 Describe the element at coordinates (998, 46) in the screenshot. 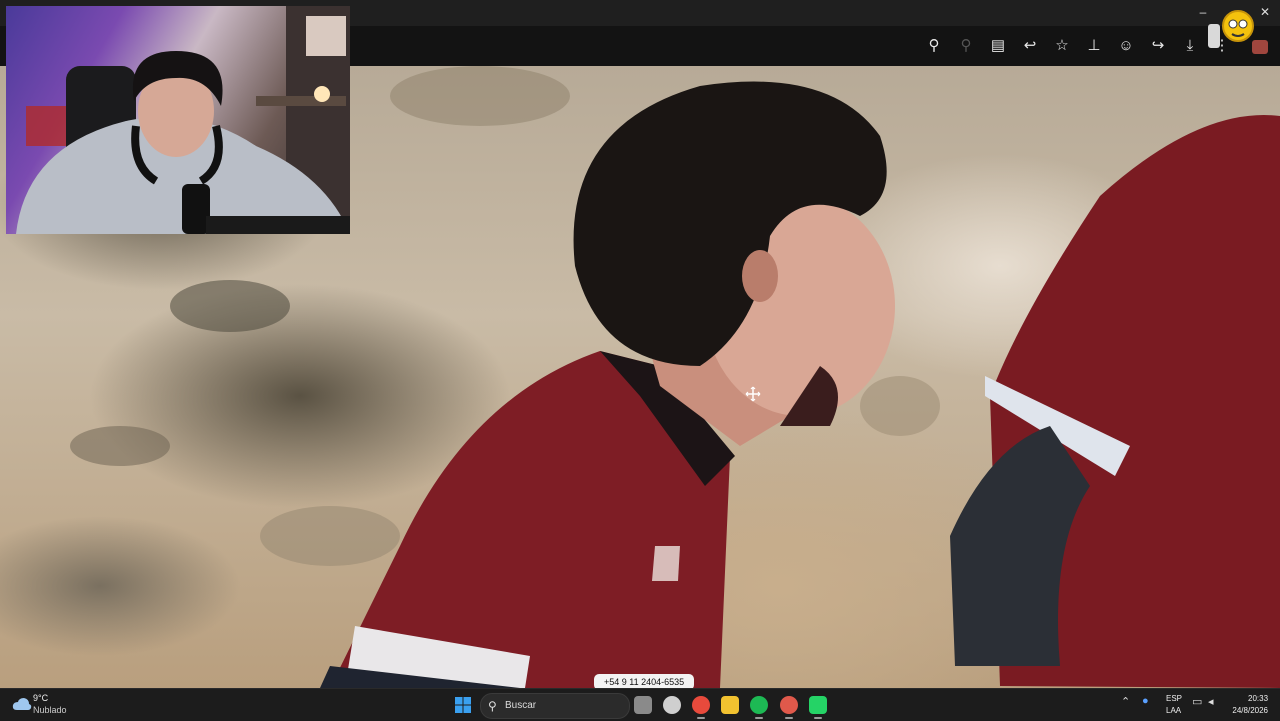

I see `caption-icon: ▤` at that location.